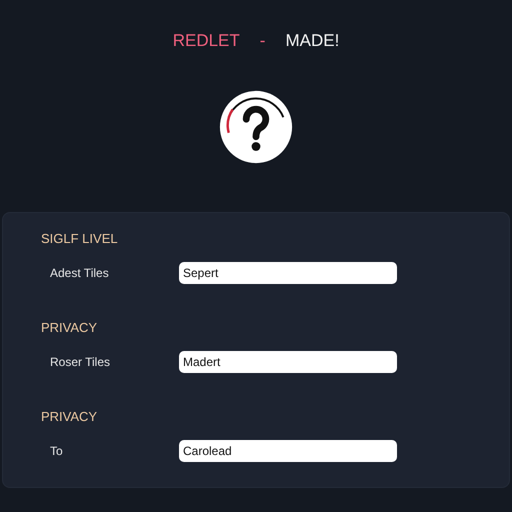 Image resolution: width=512 pixels, height=512 pixels. I want to click on field-label: Roser Tiles, so click(81, 362).